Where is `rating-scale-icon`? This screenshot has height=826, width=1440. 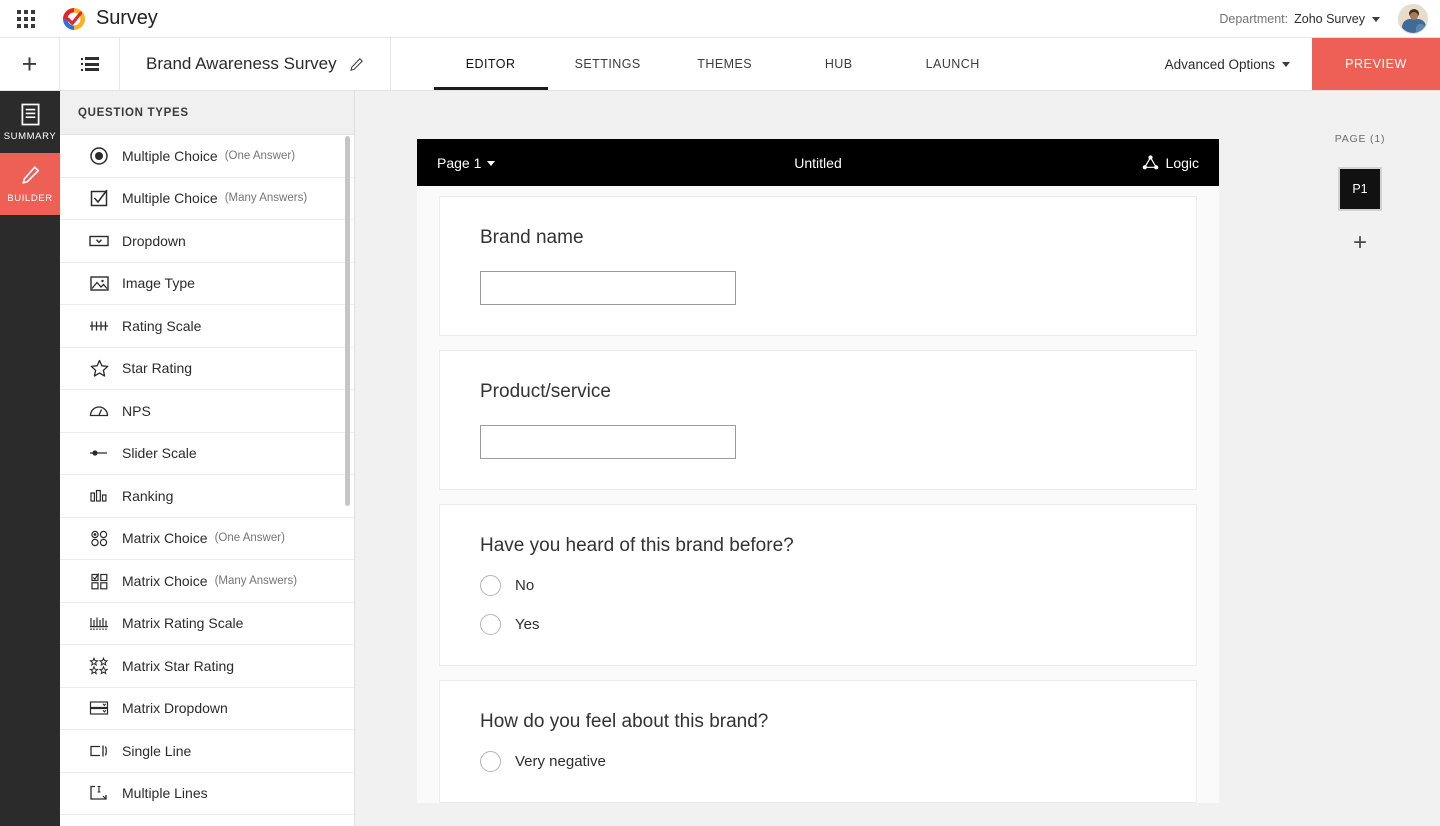
rating-scale-icon is located at coordinates (99, 326).